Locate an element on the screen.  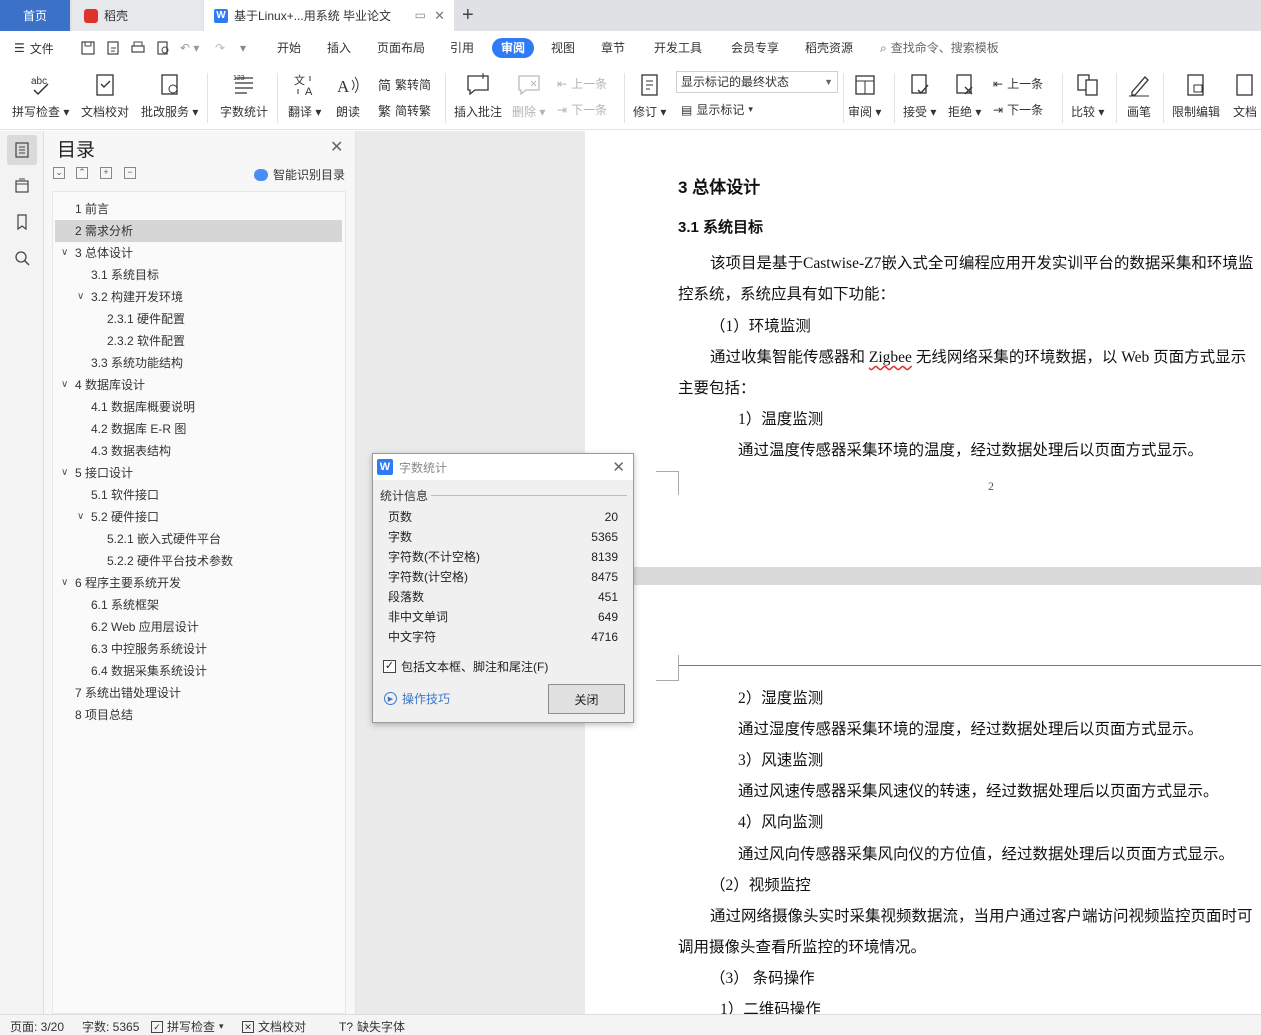
word-count-indicator: 字数: 5365 is located at coordinates (110, 1026).